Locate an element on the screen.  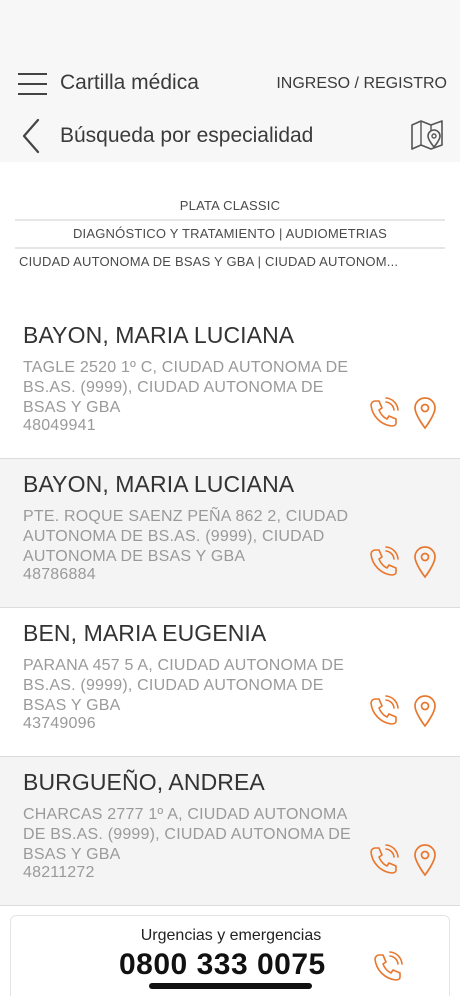
emergency-number: 0800 333 0075 is located at coordinates (222, 965).